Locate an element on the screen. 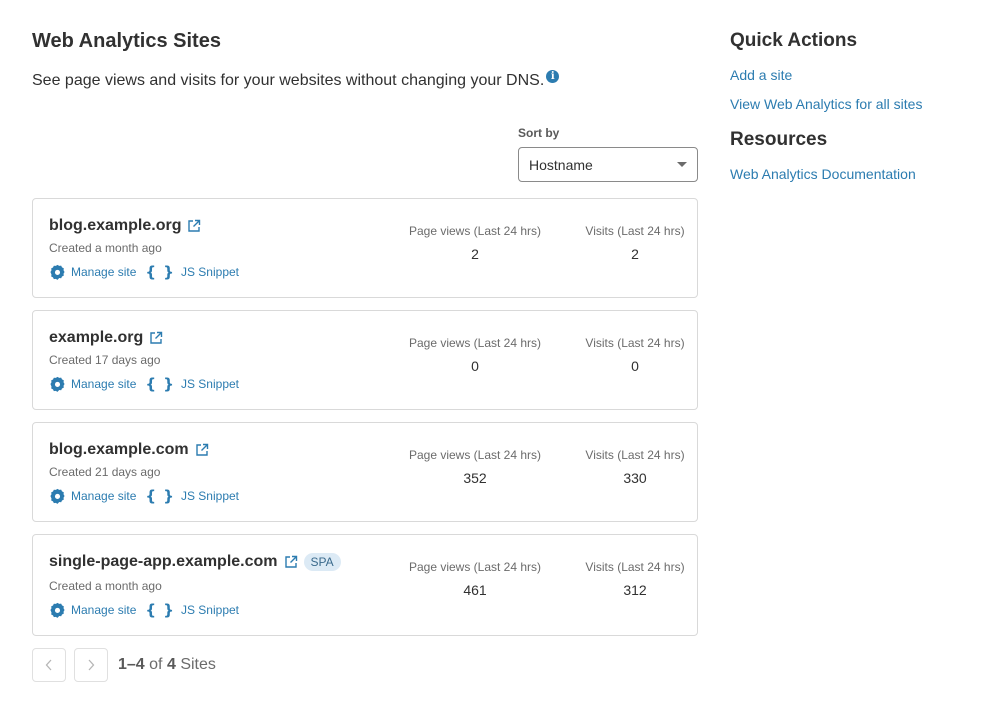  pageviews-metric: Page views (Last 24 hrs) 0 is located at coordinates (475, 355).